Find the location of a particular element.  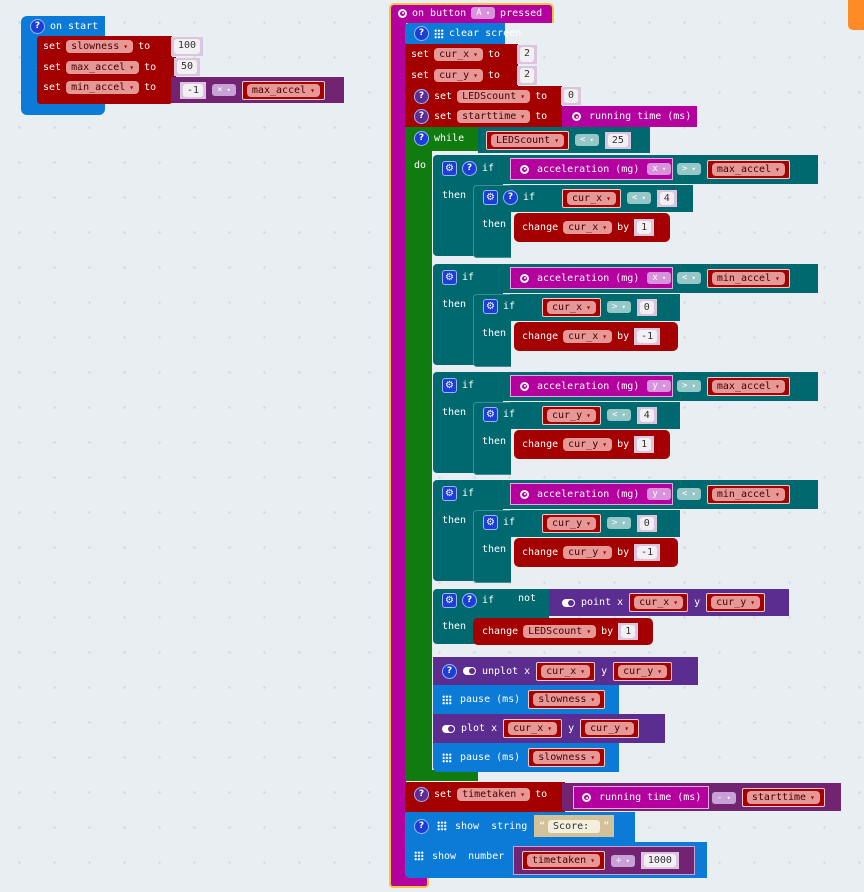

operator-dropdown: ÷ is located at coordinates (623, 860).